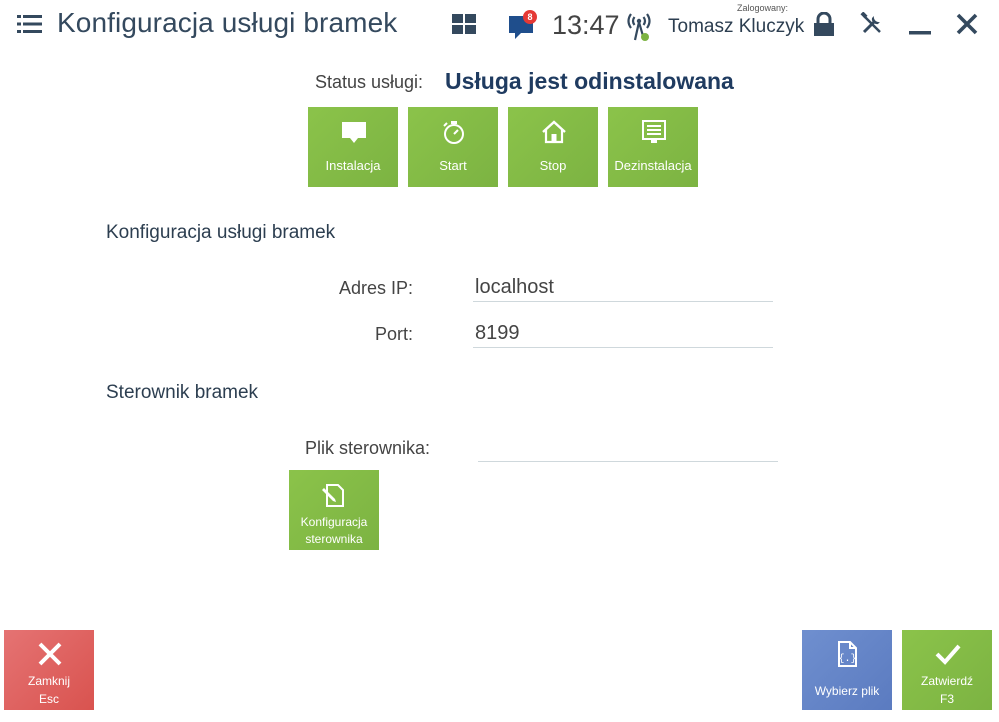 This screenshot has width=999, height=722. Describe the element at coordinates (49, 670) in the screenshot. I see `close-button: Zamknij Esc` at that location.